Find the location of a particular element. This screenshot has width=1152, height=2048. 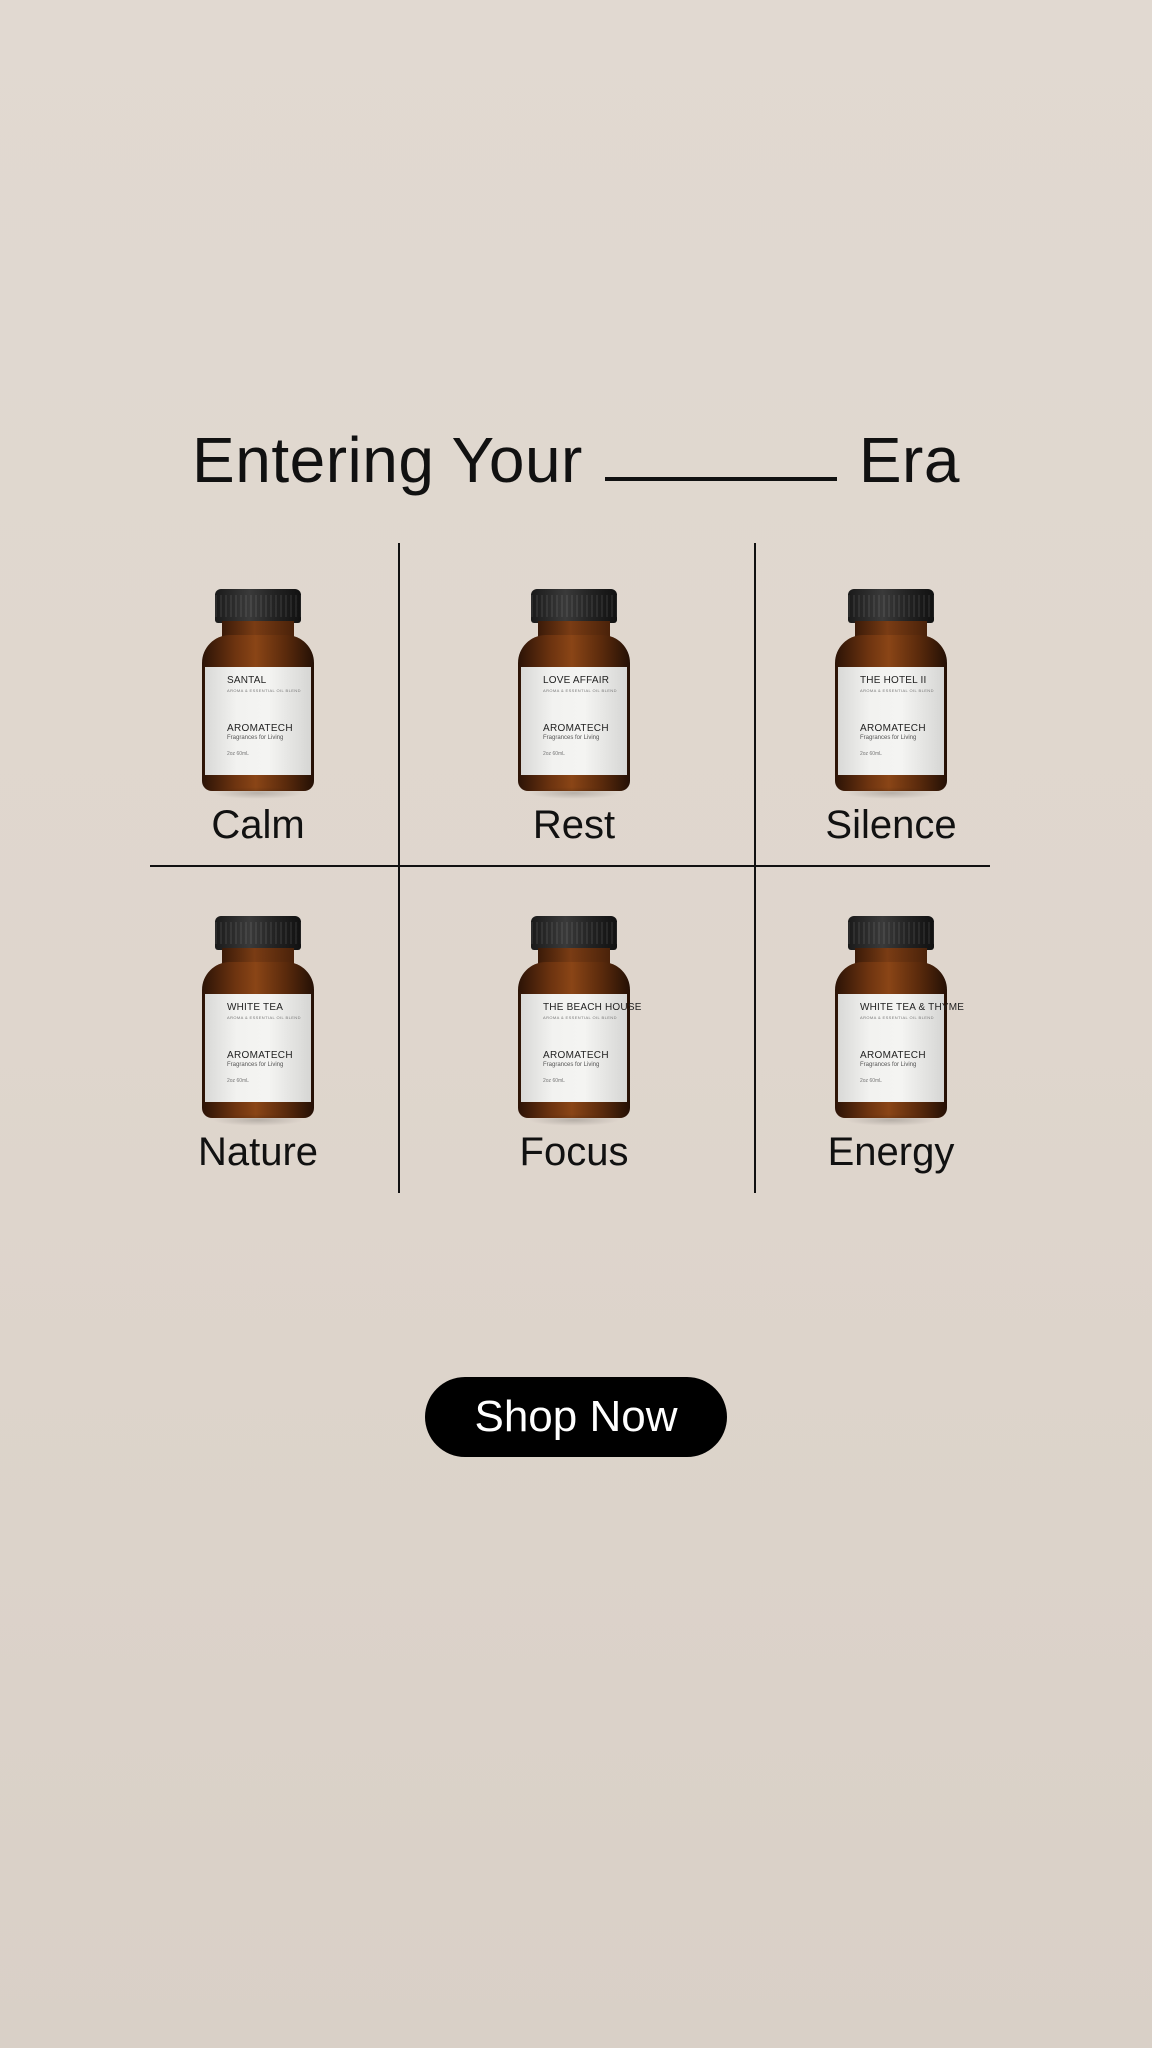

headline-suffix: Era is located at coordinates (909, 459).